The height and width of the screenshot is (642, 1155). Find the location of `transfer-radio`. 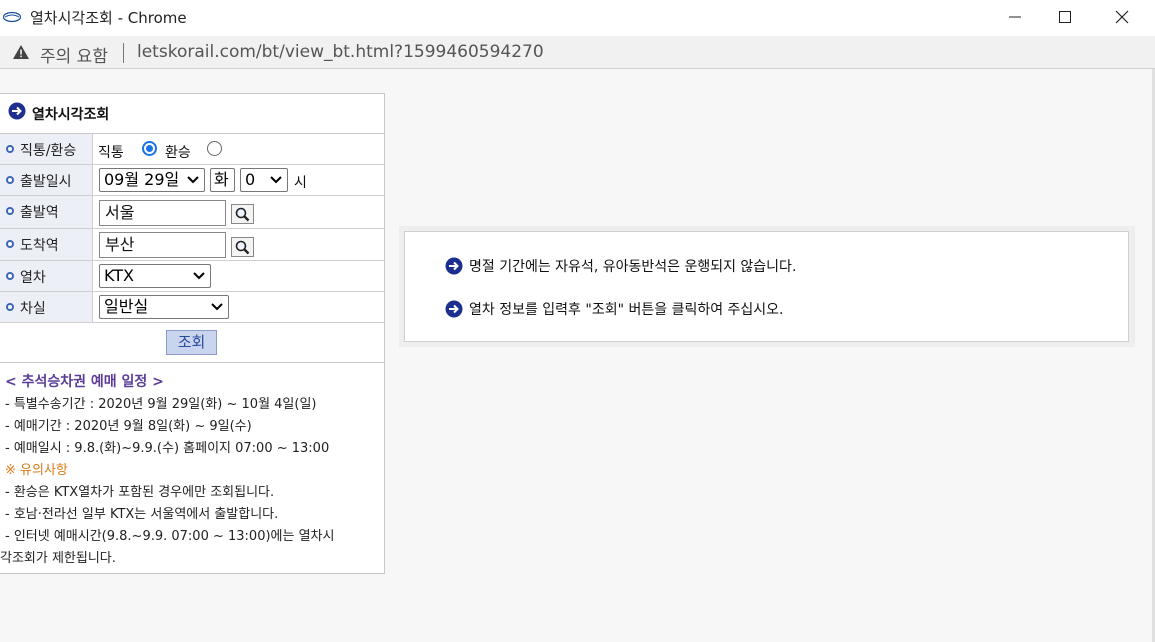

transfer-radio is located at coordinates (214, 148).